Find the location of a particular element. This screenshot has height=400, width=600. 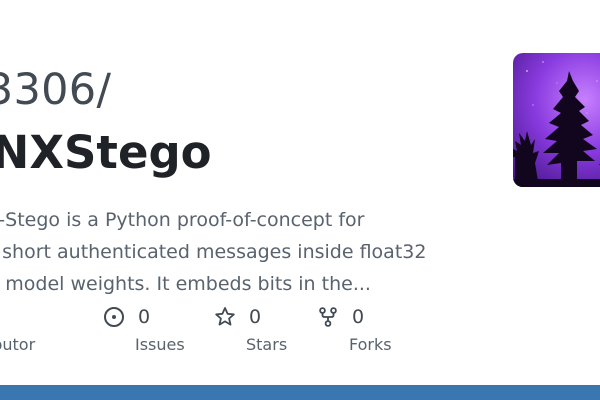

repo-name: NNXStego is located at coordinates (106, 153).